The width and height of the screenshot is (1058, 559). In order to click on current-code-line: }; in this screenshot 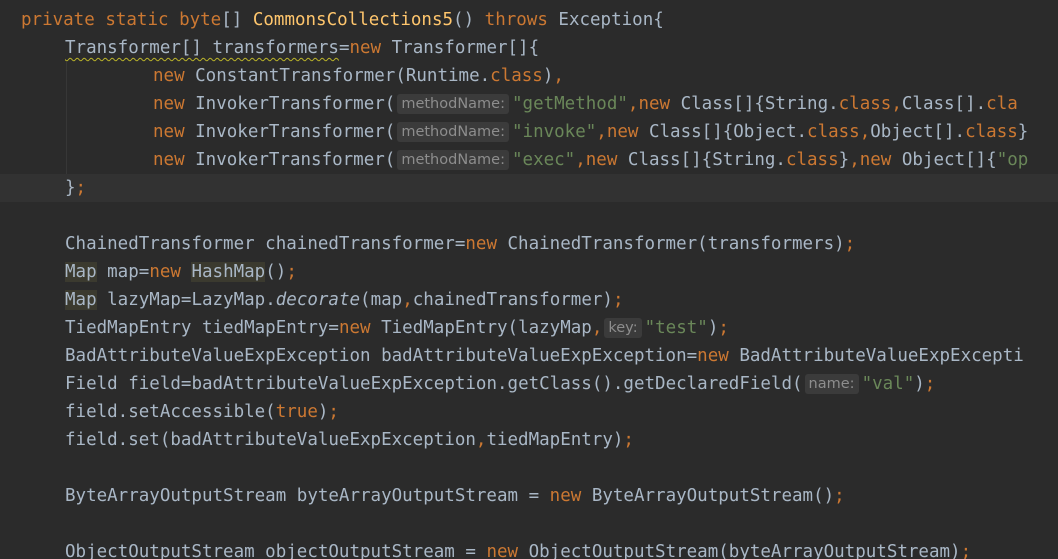, I will do `click(529, 188)`.